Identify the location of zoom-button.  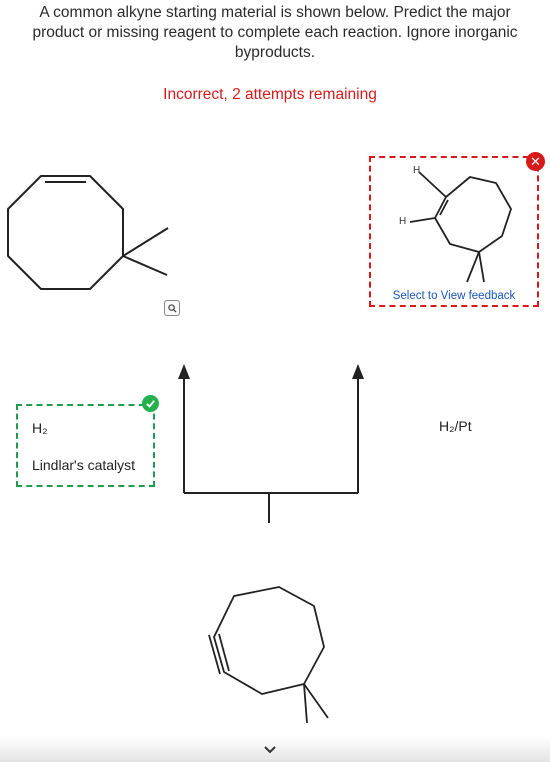
(172, 308).